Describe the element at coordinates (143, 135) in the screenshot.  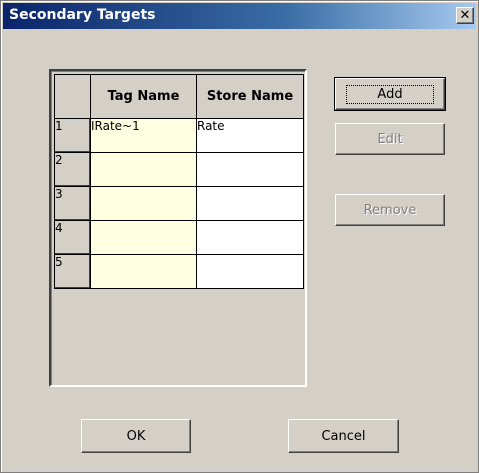
I see `tag-name-cell: IRate~1` at that location.